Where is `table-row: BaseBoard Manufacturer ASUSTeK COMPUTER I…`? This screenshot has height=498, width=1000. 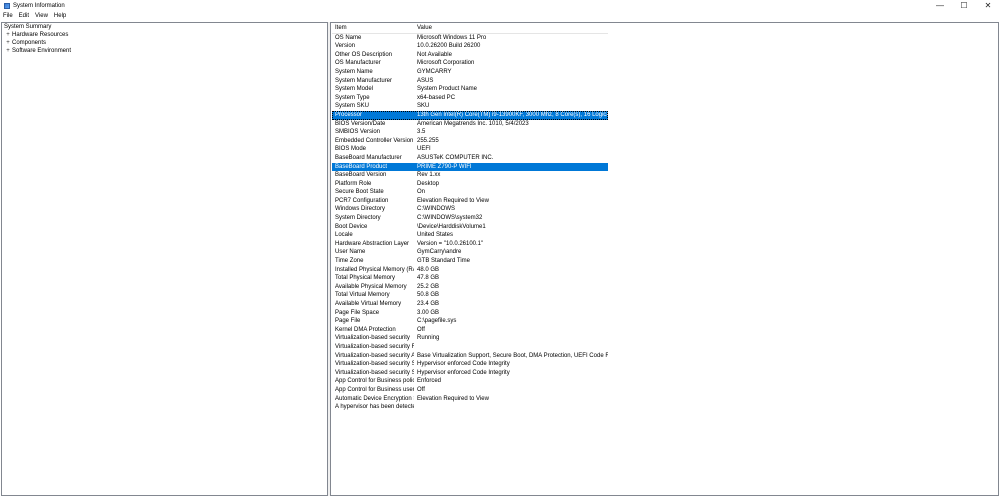
table-row: BaseBoard Manufacturer ASUSTeK COMPUTER I… is located at coordinates (470, 158).